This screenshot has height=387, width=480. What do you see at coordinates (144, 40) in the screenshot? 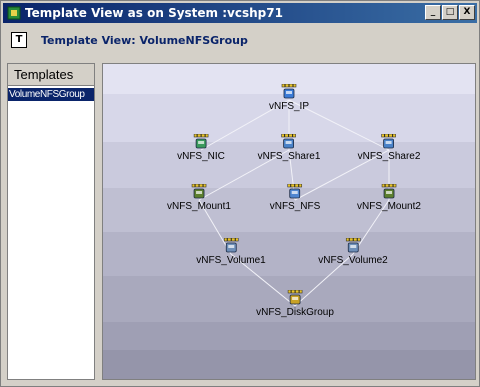
I see `view-subtitle: Template View: VolumeNFSGroup` at bounding box center [144, 40].